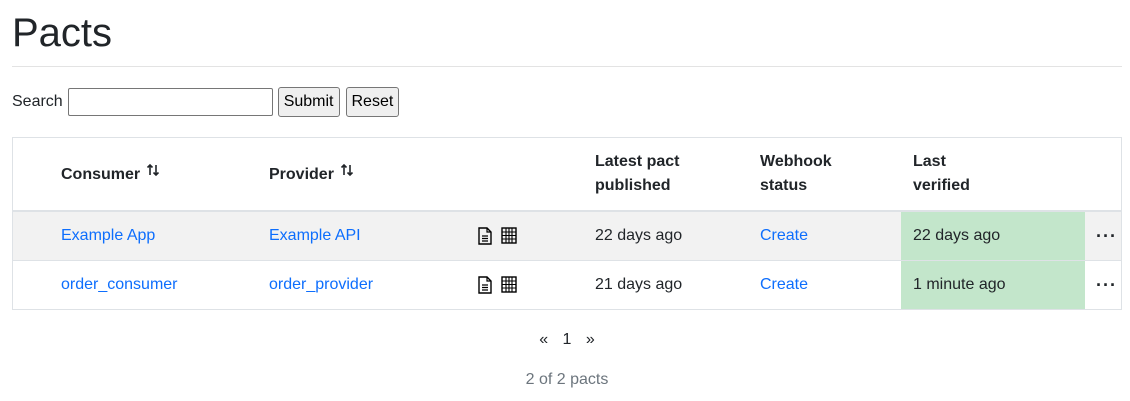 The image size is (1130, 401). What do you see at coordinates (633, 185) in the screenshot?
I see `header-latest-line2: published` at bounding box center [633, 185].